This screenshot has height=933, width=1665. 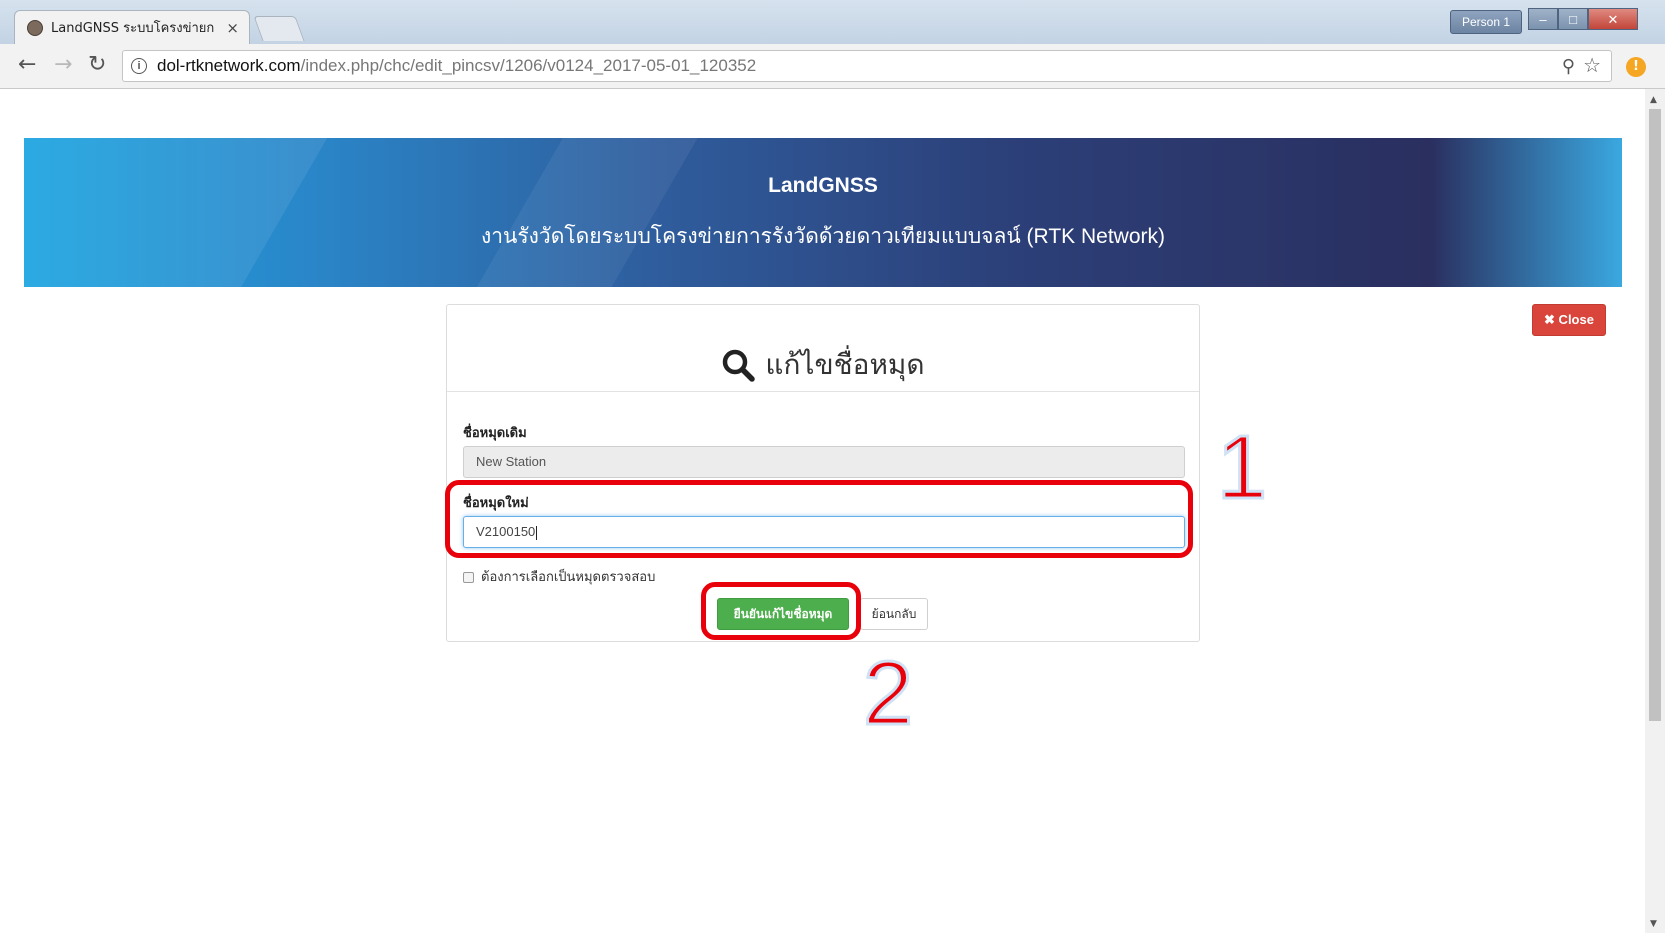 What do you see at coordinates (819, 519) in the screenshot?
I see `annotation-box-step1` at bounding box center [819, 519].